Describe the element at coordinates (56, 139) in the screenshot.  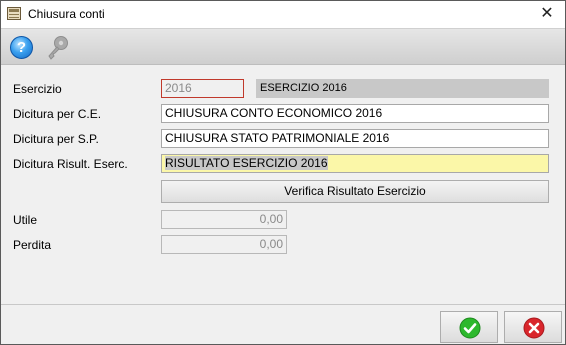
I see `dicitura-sp-label: Dicitura per S.P.` at that location.